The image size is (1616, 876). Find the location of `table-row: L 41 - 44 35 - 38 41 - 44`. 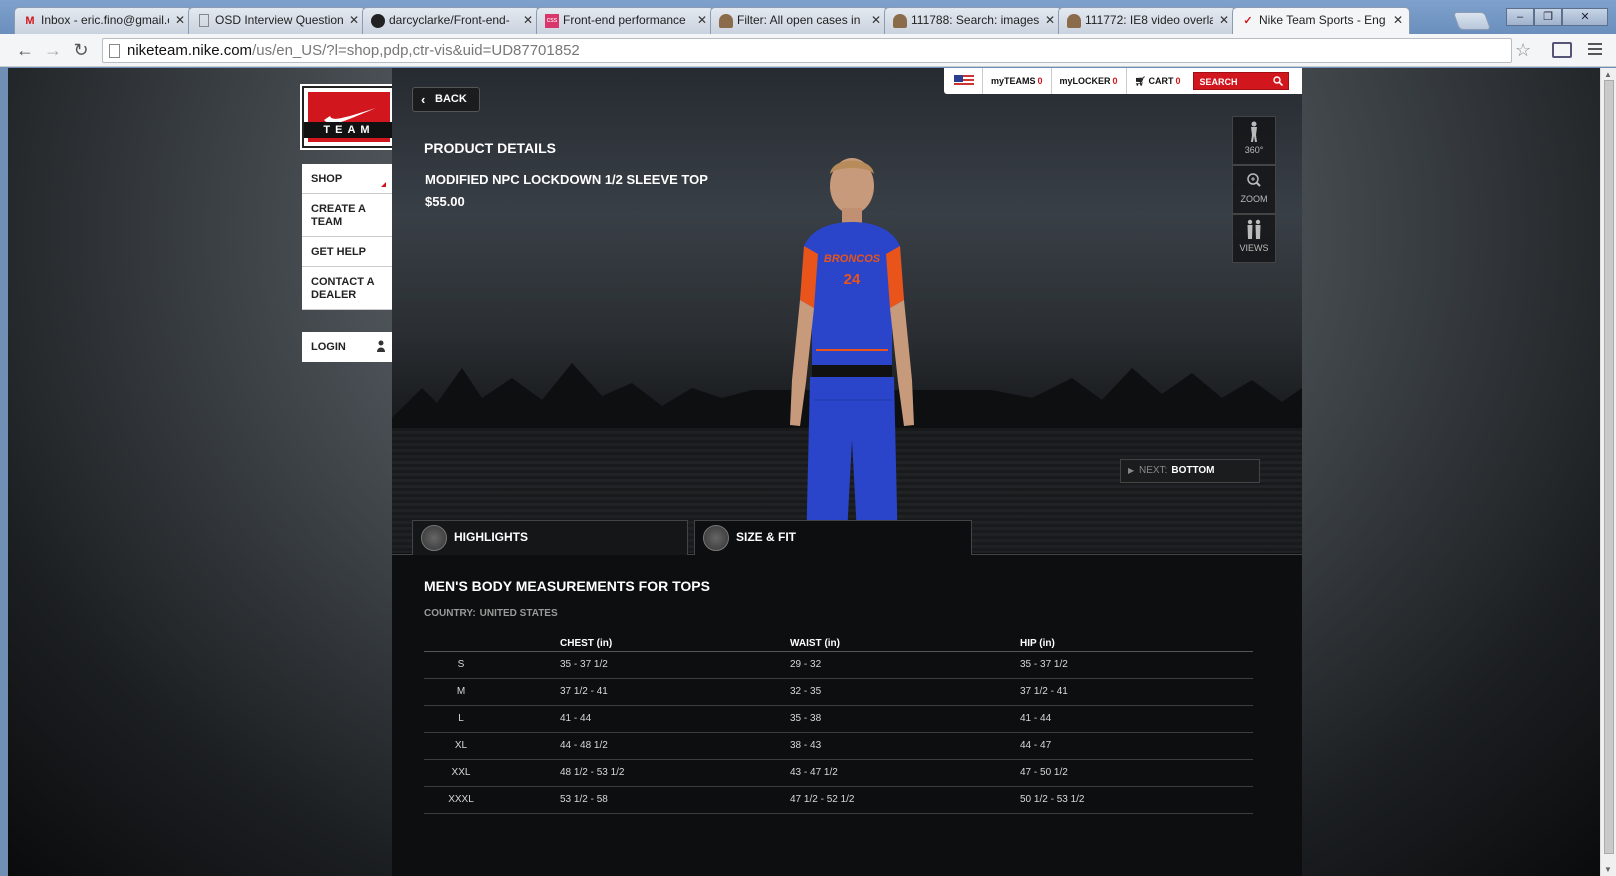

table-row: L 41 - 44 35 - 38 41 - 44 is located at coordinates (838, 719).